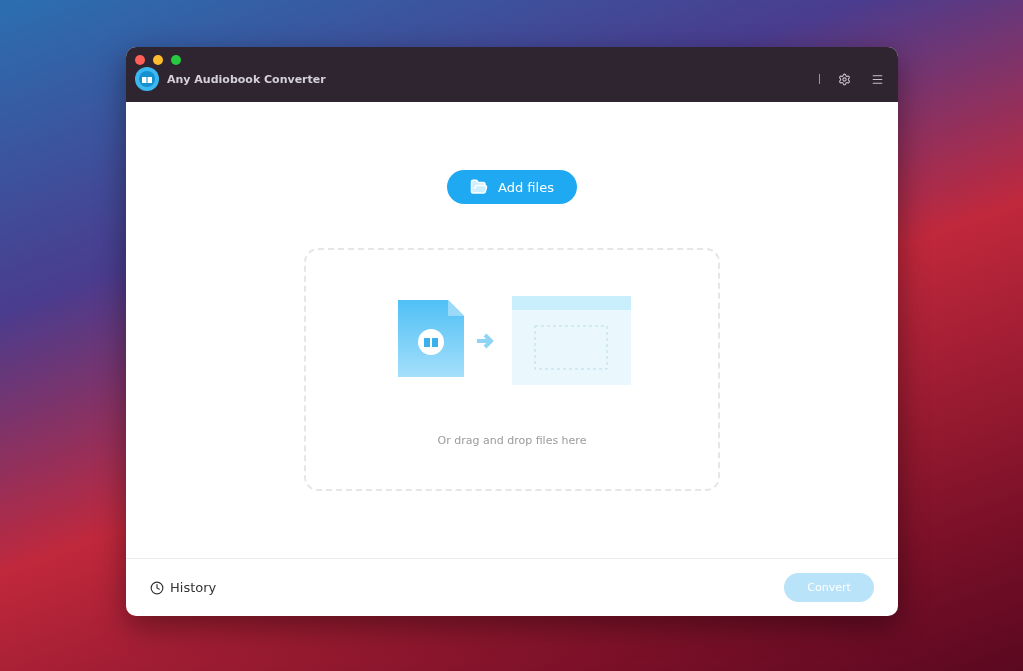 This screenshot has width=1023, height=671. I want to click on close-button, so click(140, 60).